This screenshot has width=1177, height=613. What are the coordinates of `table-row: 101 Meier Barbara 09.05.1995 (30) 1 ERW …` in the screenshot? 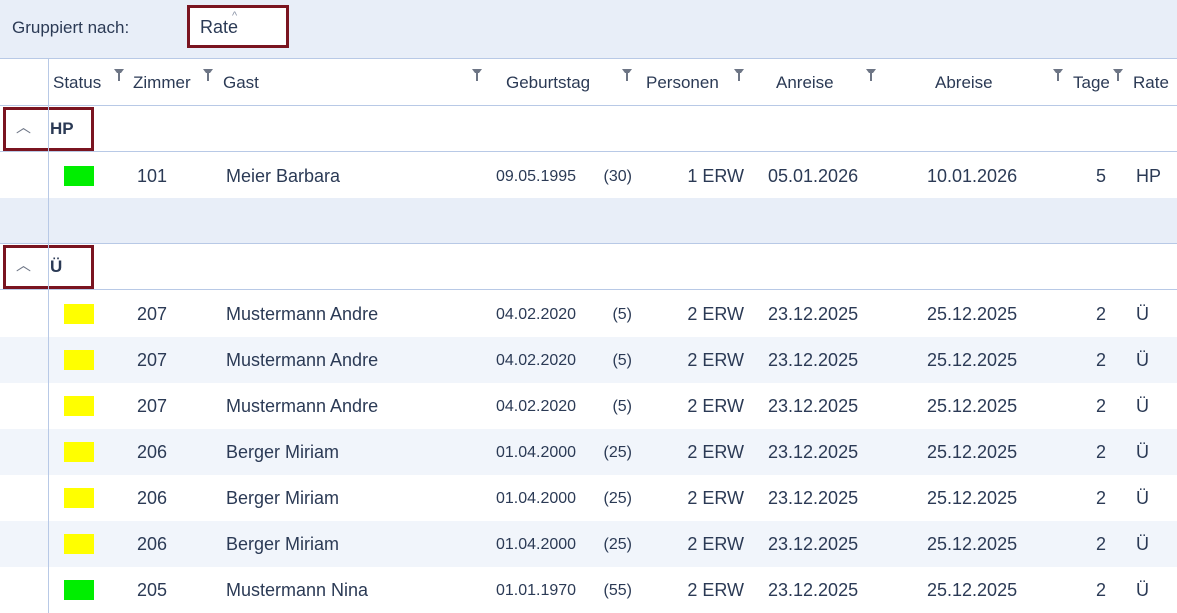 It's located at (588, 176).